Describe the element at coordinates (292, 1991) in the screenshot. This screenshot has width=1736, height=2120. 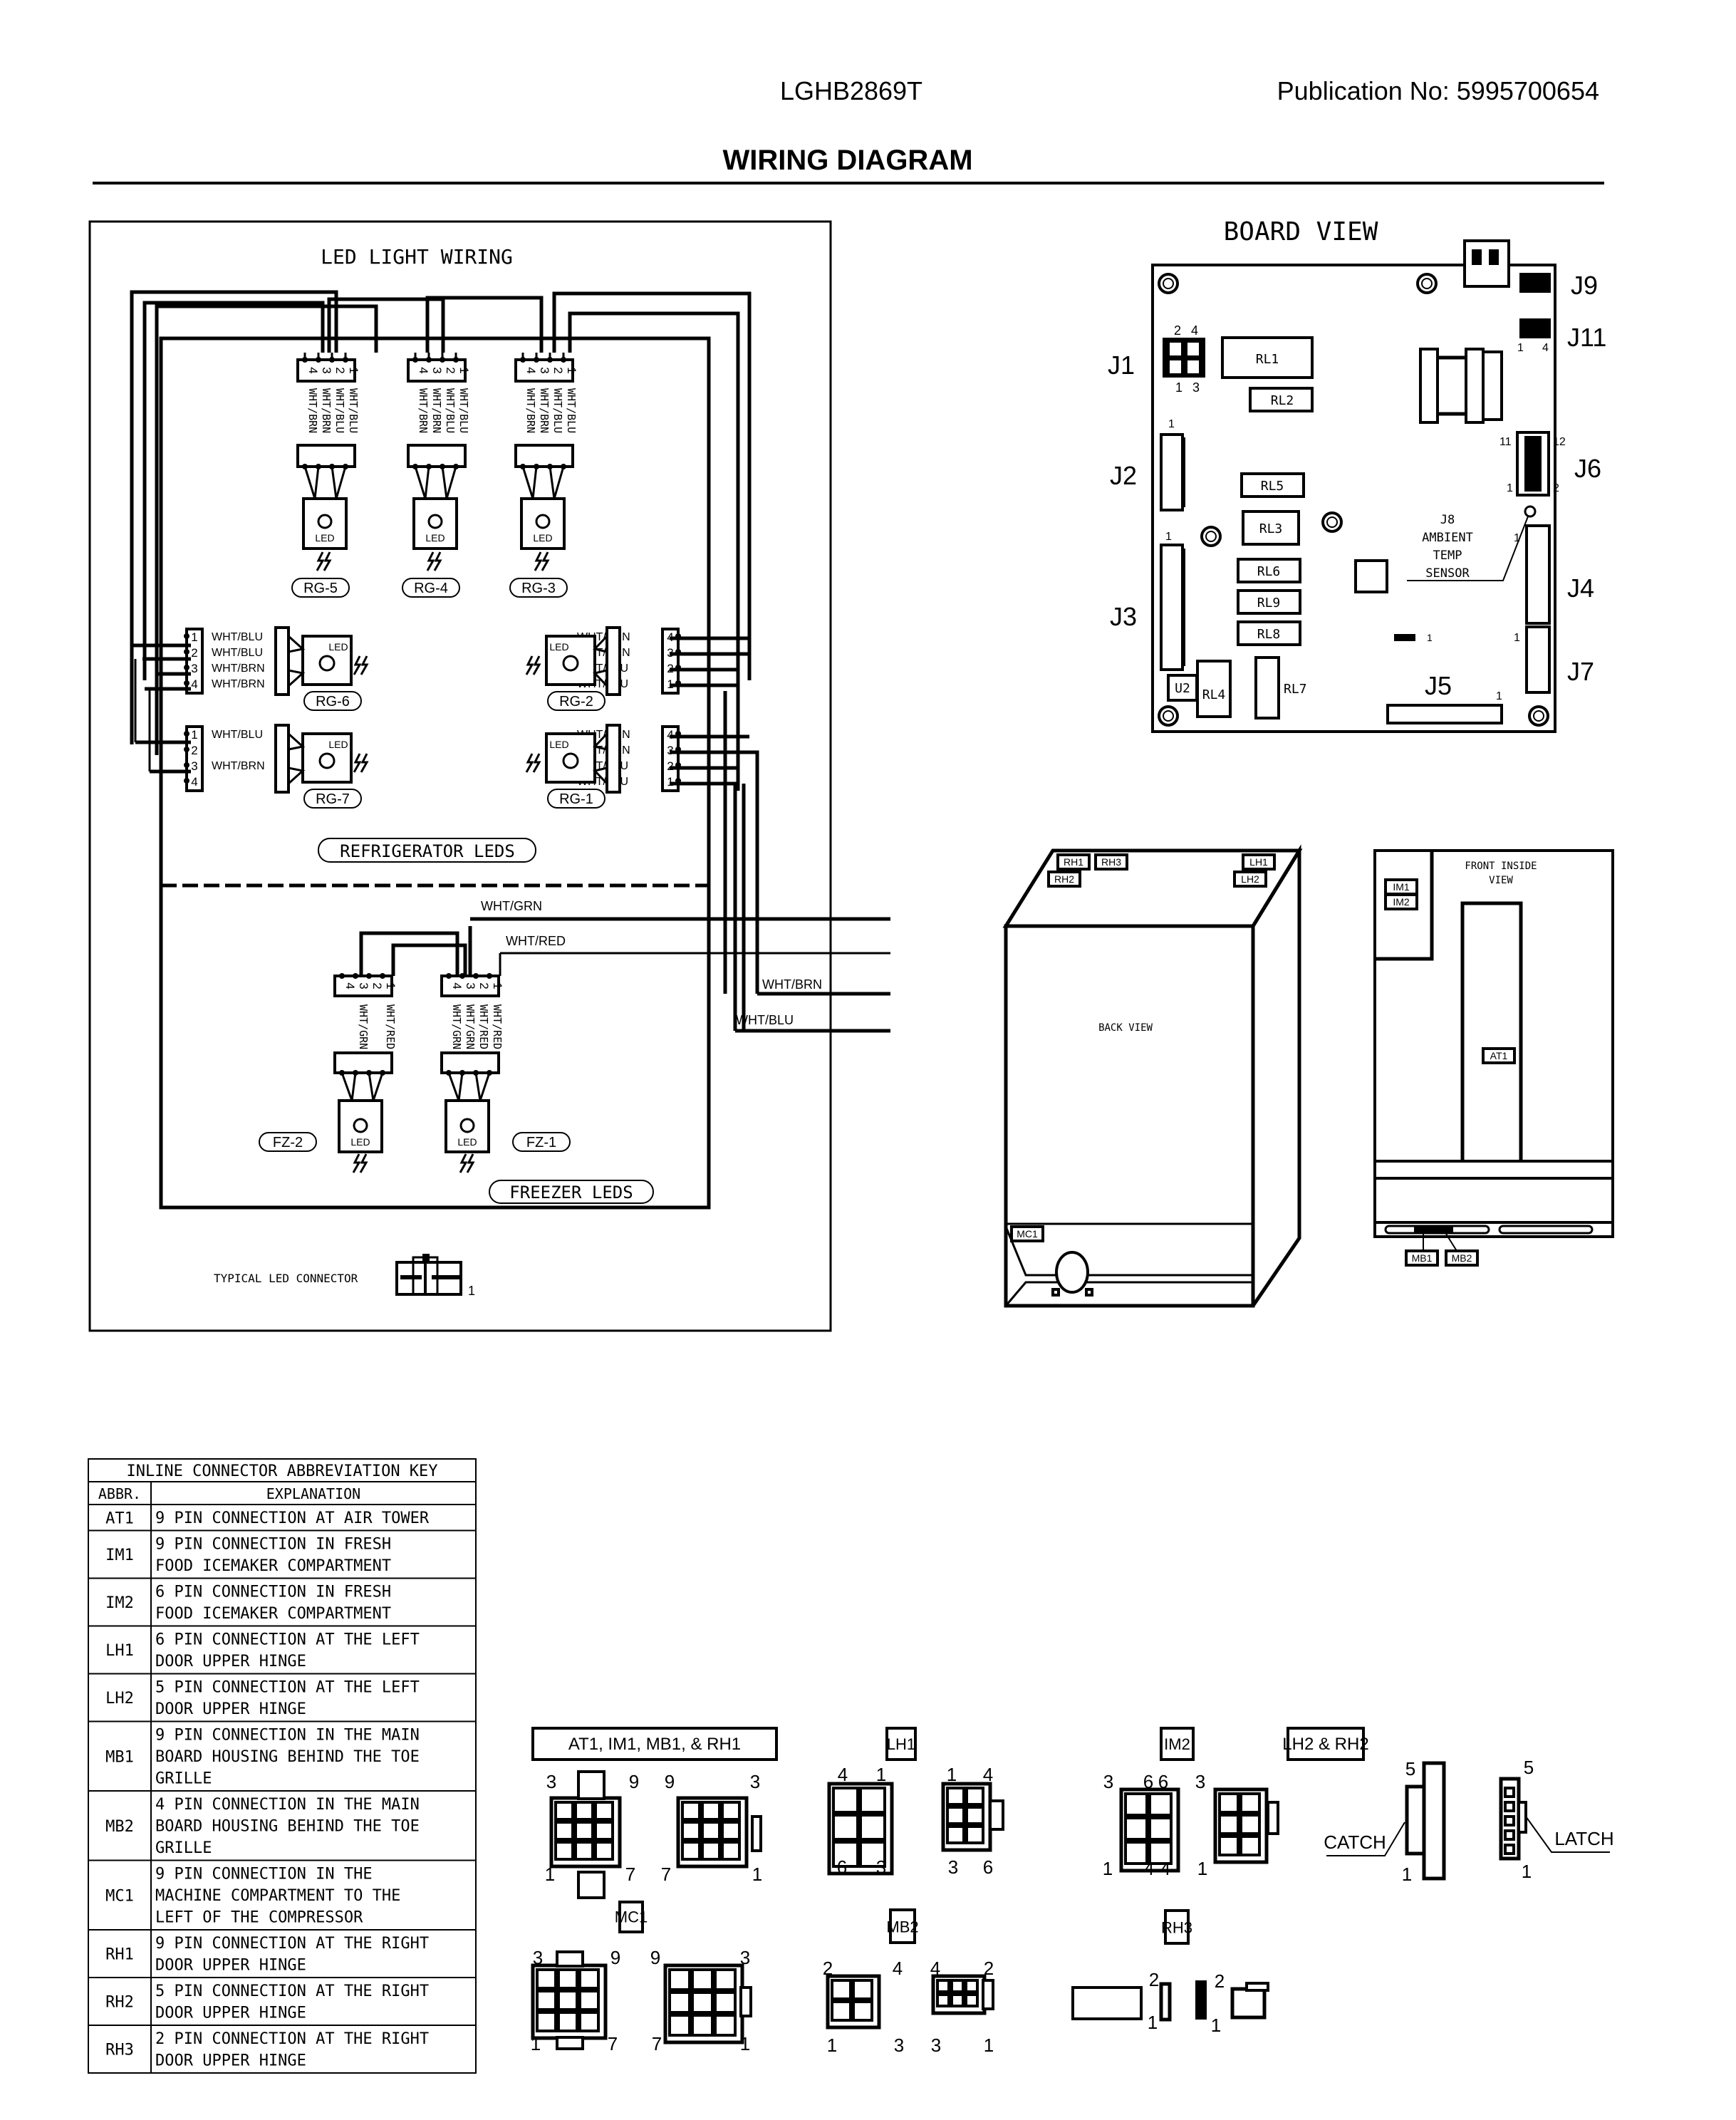
I see `explanation-line: 5 PIN CONNECTION AT THE RIGHT` at that location.